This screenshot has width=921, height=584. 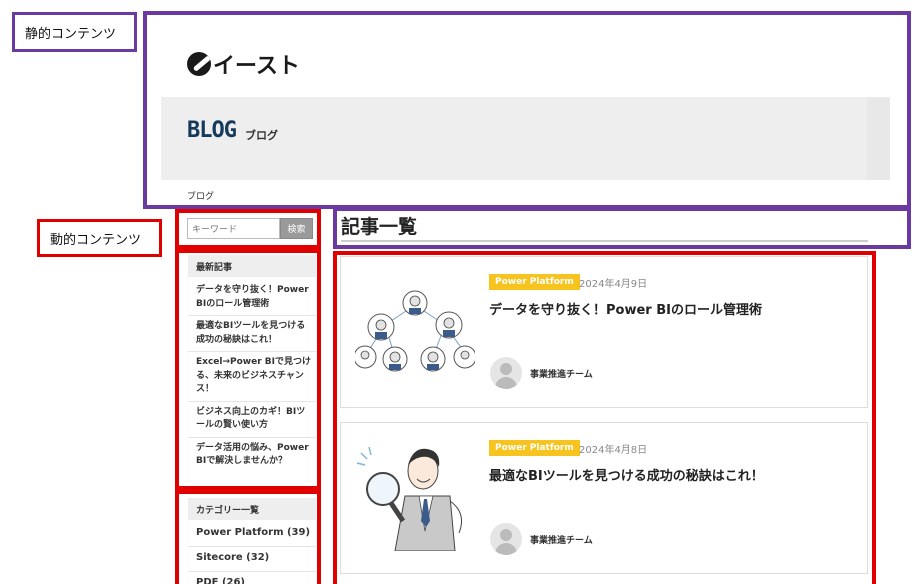 What do you see at coordinates (71, 34) in the screenshot?
I see `static-content-label-text: 静的コンテンツ` at bounding box center [71, 34].